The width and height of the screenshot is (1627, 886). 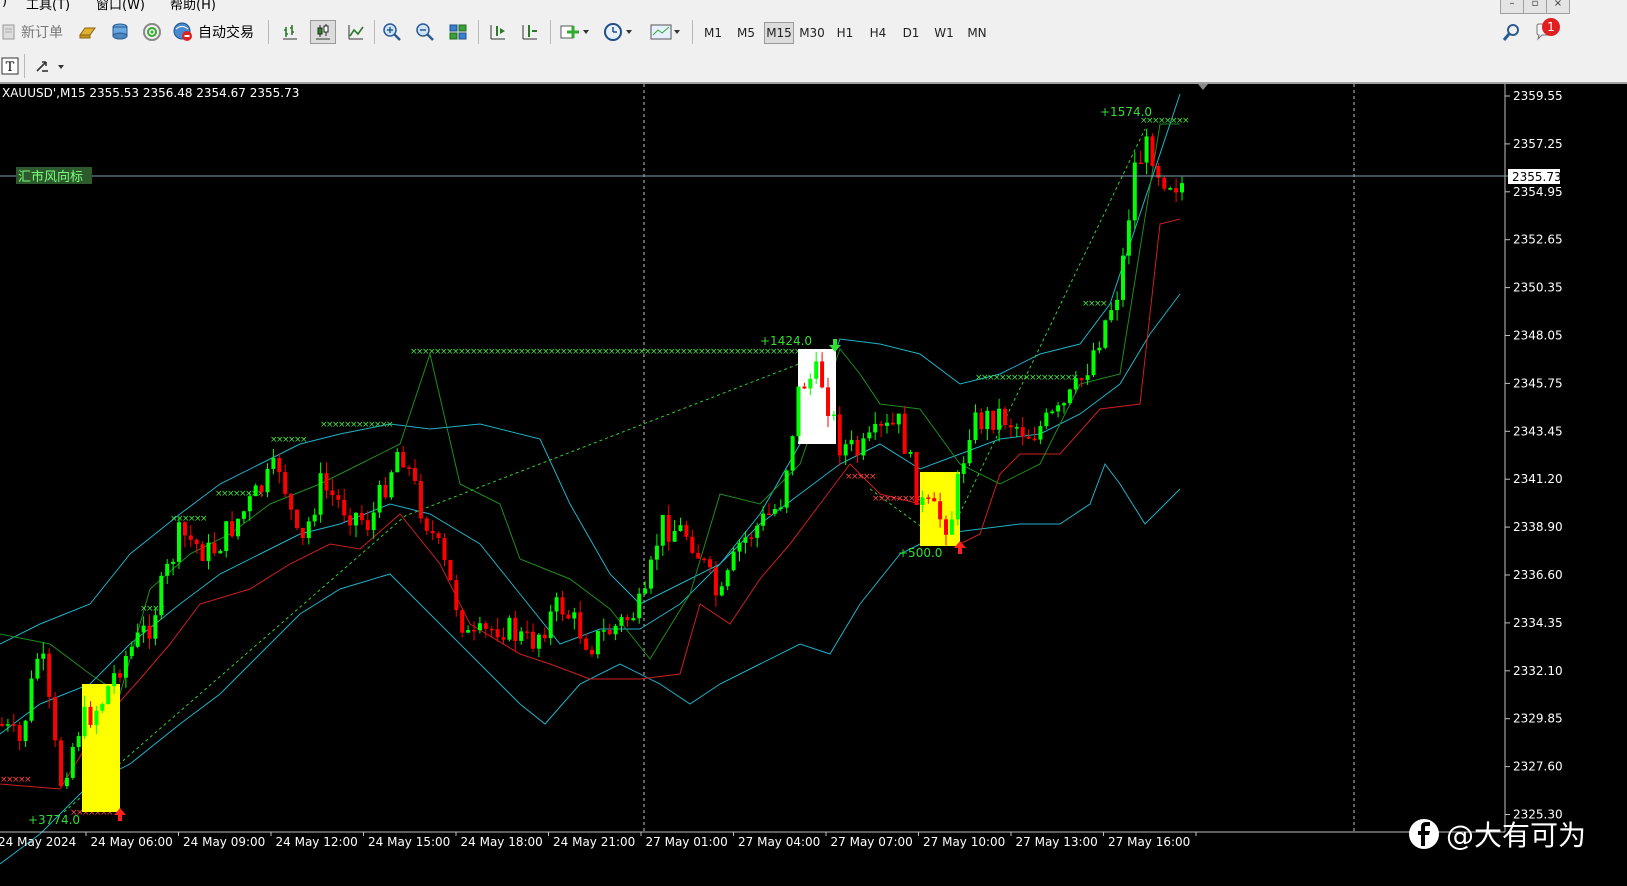 What do you see at coordinates (458, 32) in the screenshot?
I see `tile-windows-button` at bounding box center [458, 32].